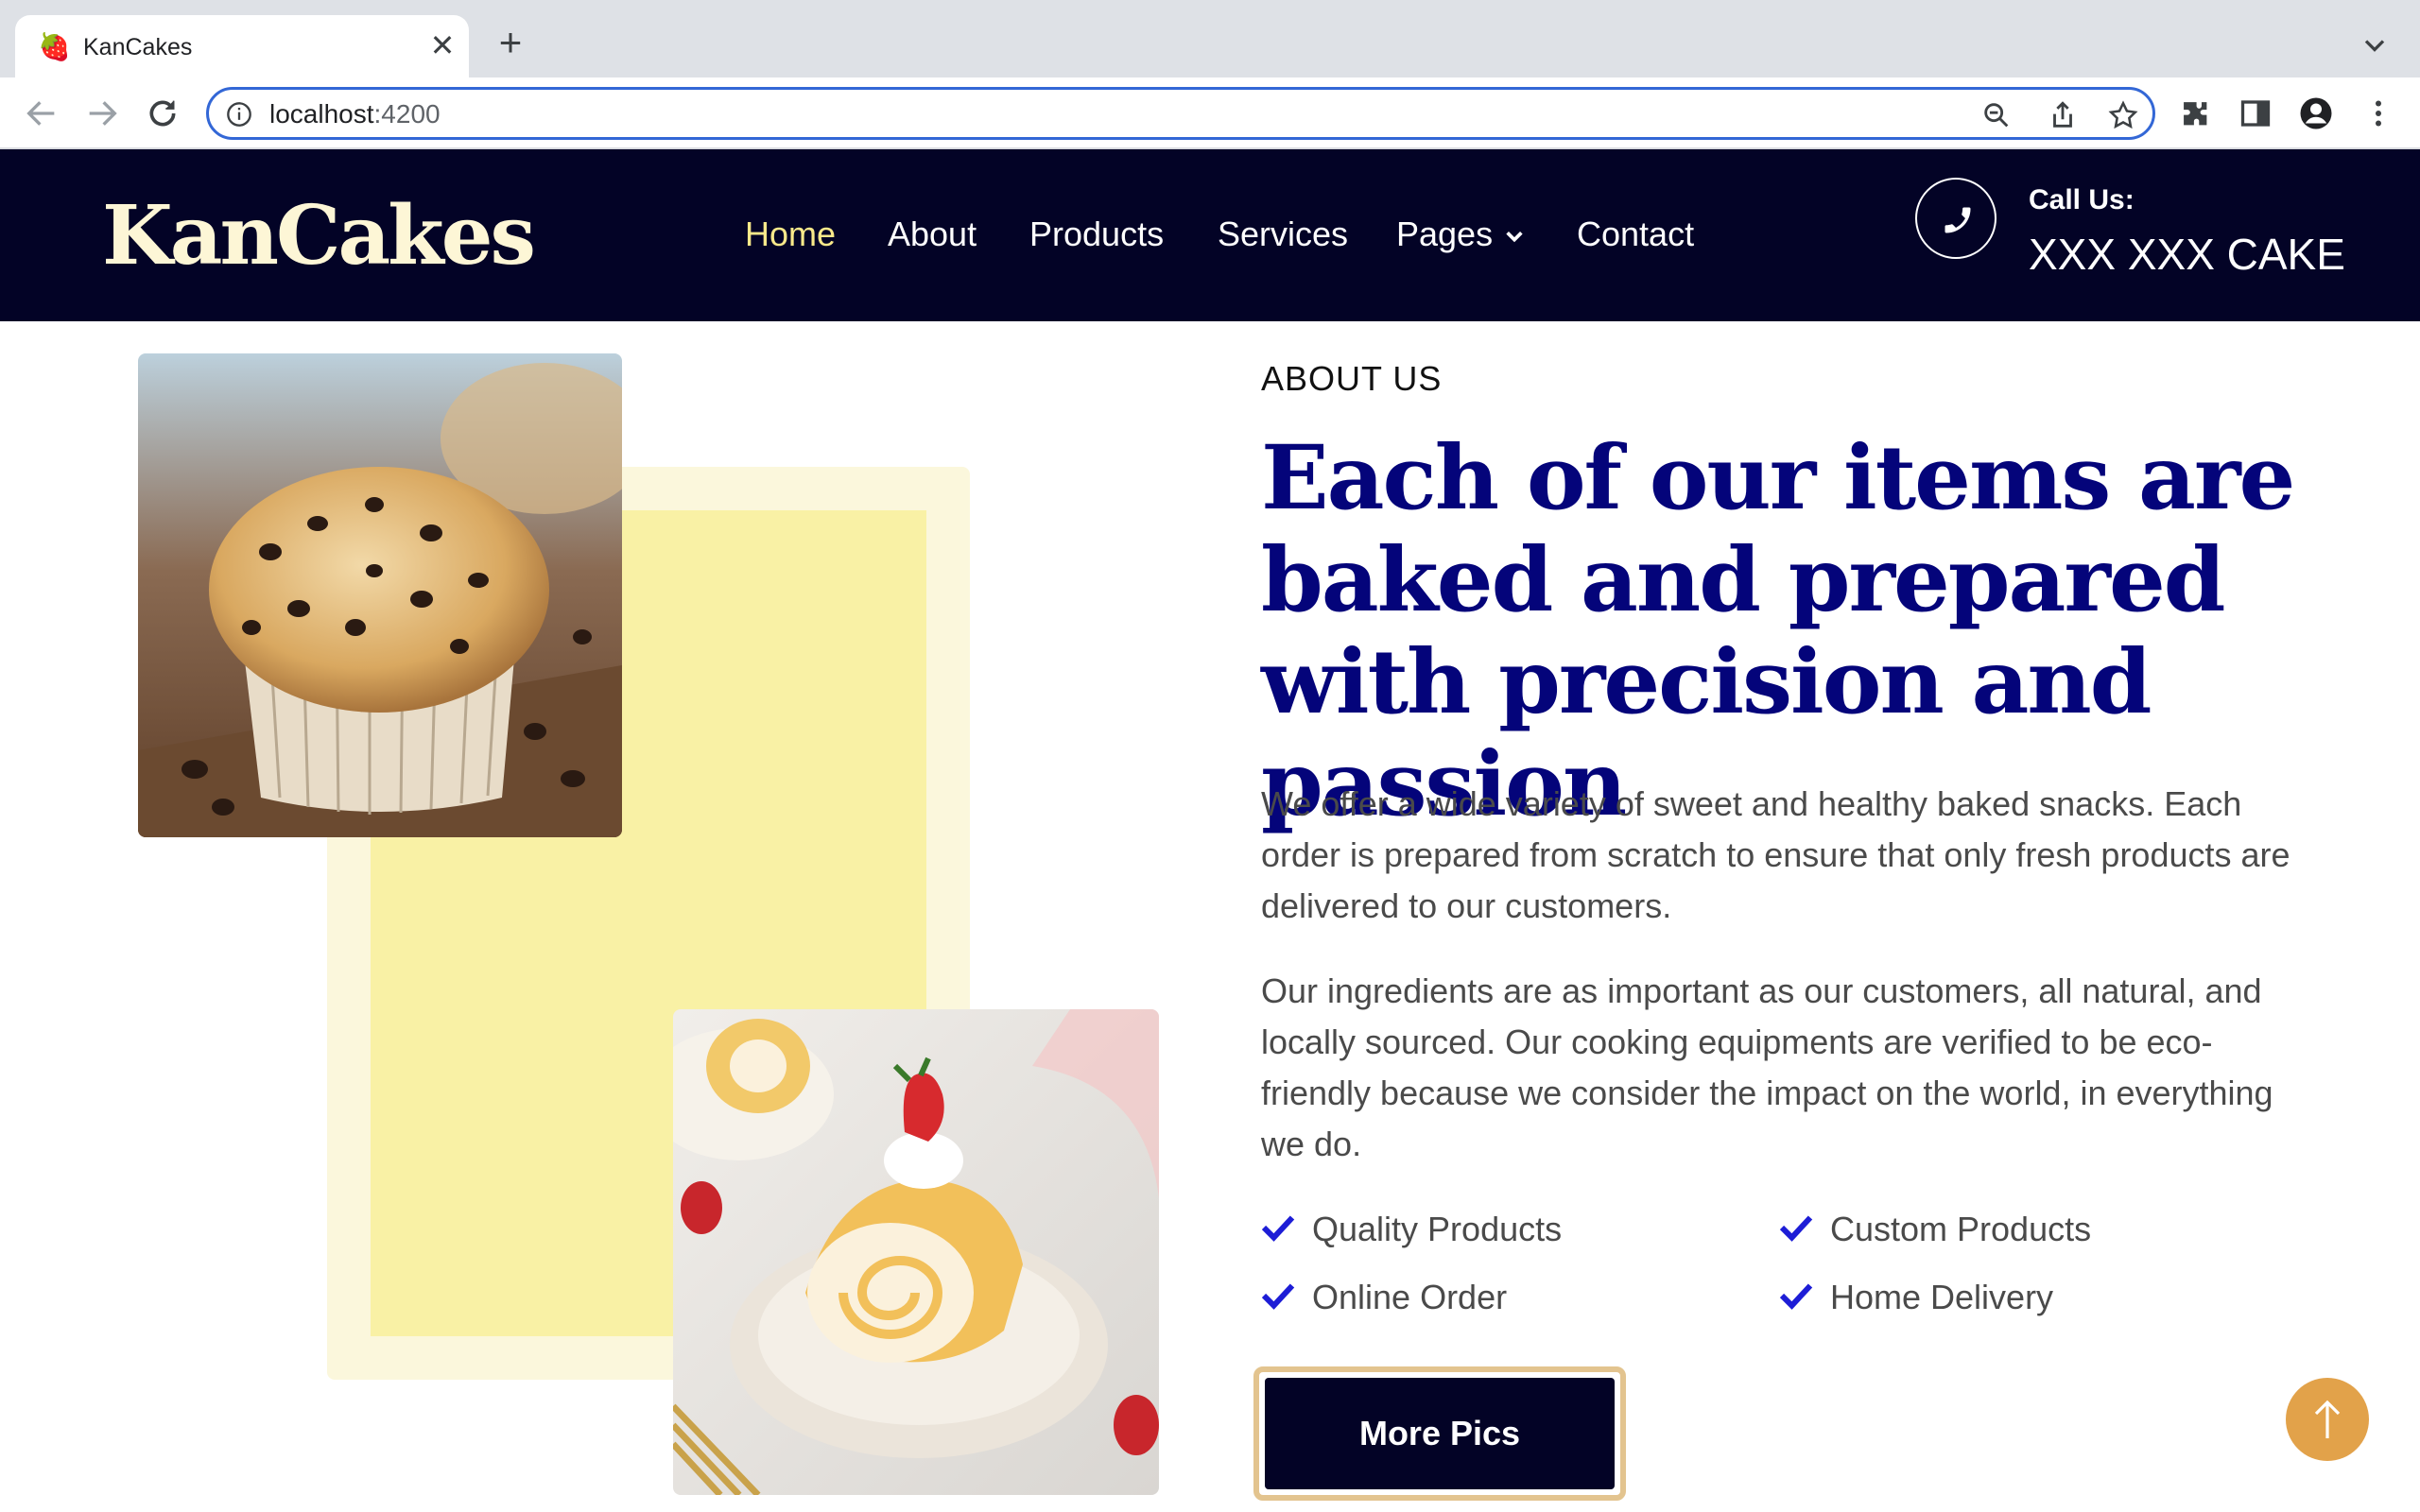 The image size is (2420, 1512). Describe the element at coordinates (2375, 45) in the screenshot. I see `tab-search-chevron-icon` at that location.